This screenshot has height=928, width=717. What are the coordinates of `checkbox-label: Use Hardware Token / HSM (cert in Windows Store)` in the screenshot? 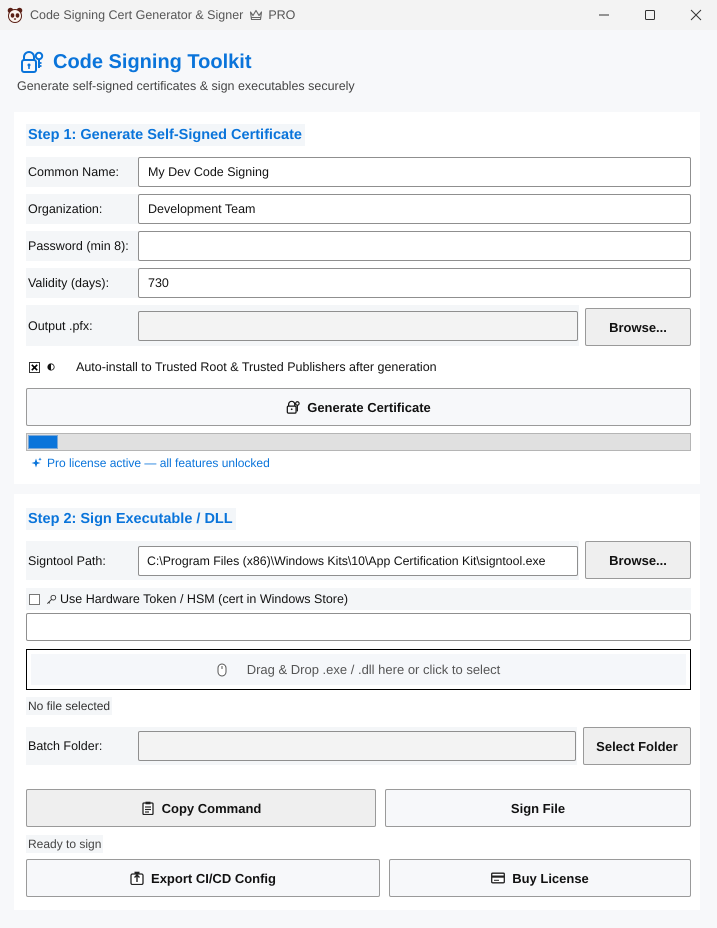 It's located at (204, 599).